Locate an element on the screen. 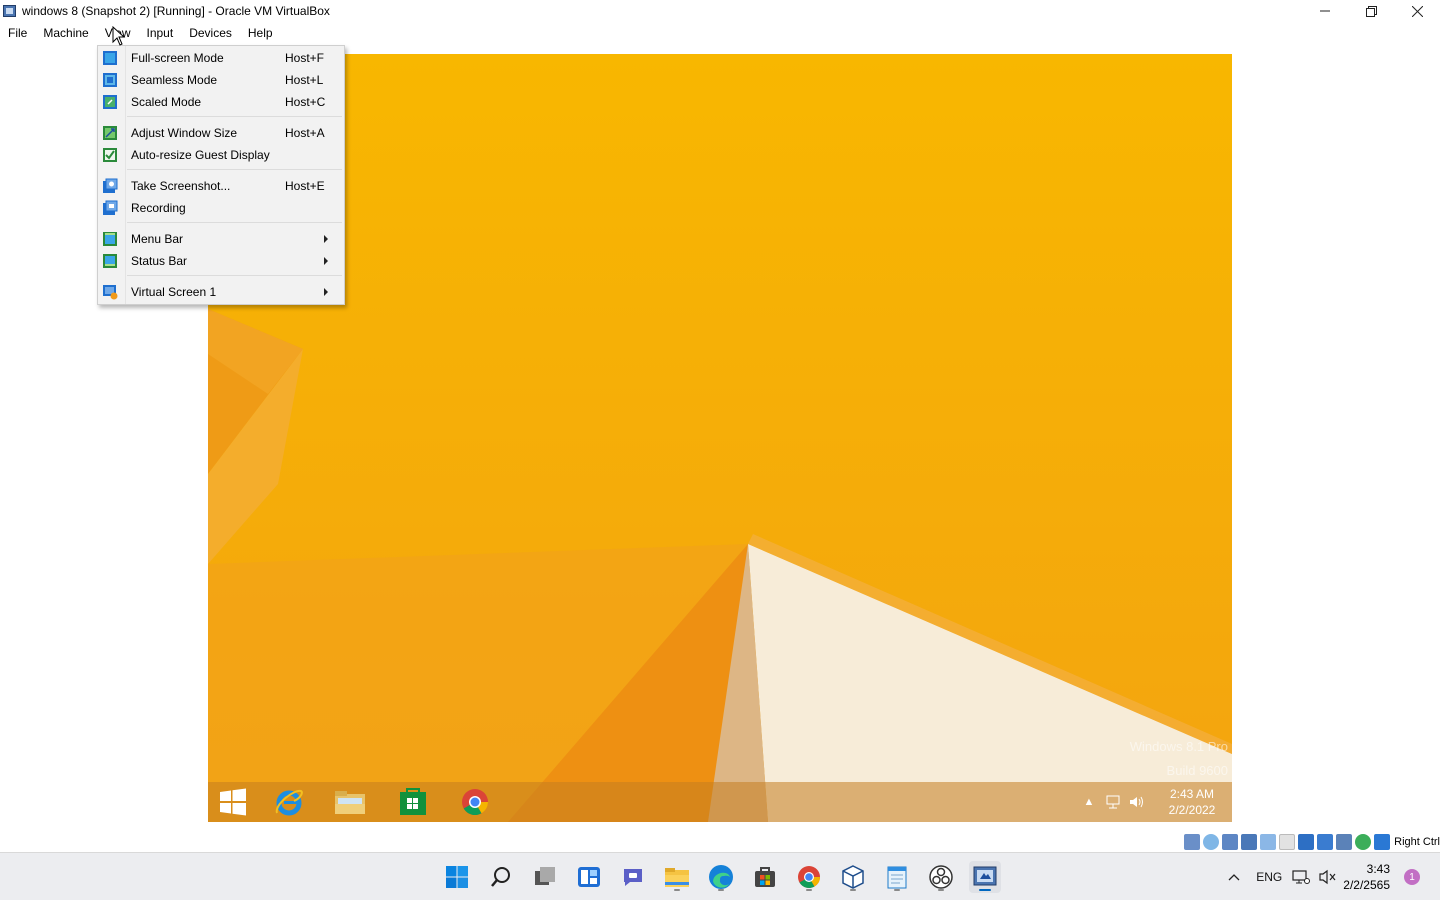 This screenshot has height=900, width=1440. guest-watermark-build: Build 9600 is located at coordinates (1197, 770).